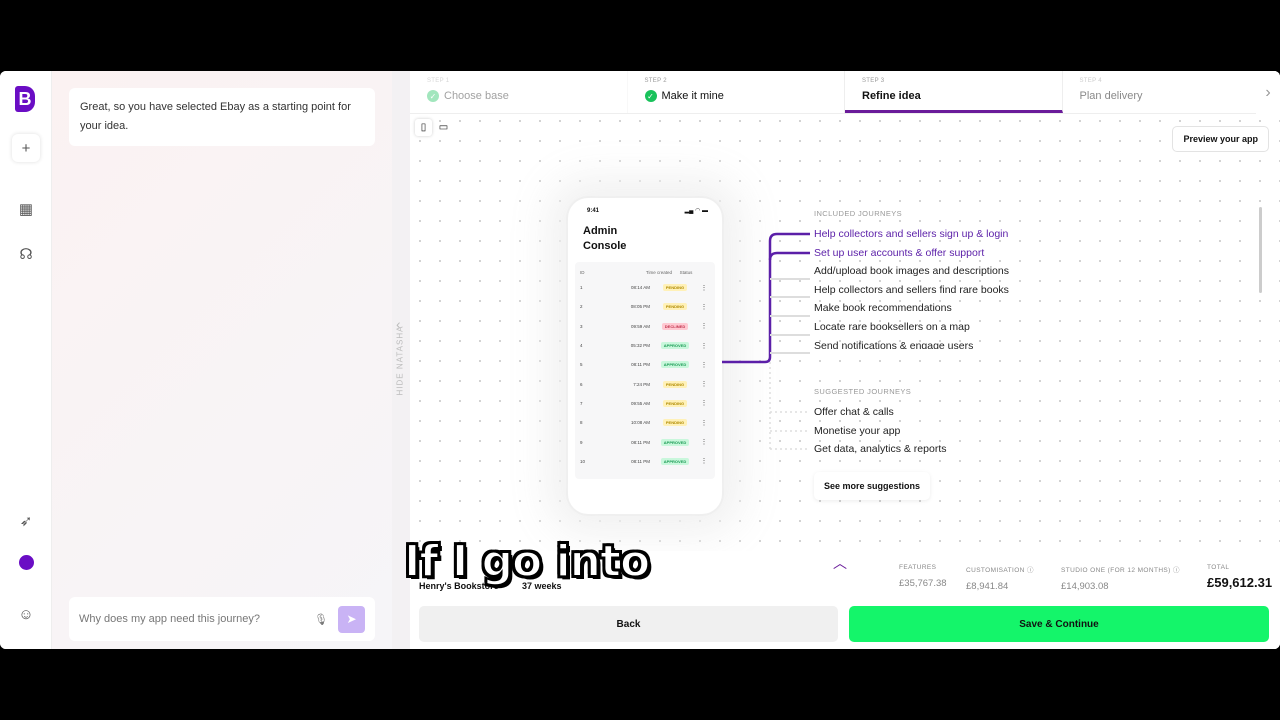  What do you see at coordinates (854, 412) in the screenshot?
I see `suggested-journey: Offer chat & calls` at bounding box center [854, 412].